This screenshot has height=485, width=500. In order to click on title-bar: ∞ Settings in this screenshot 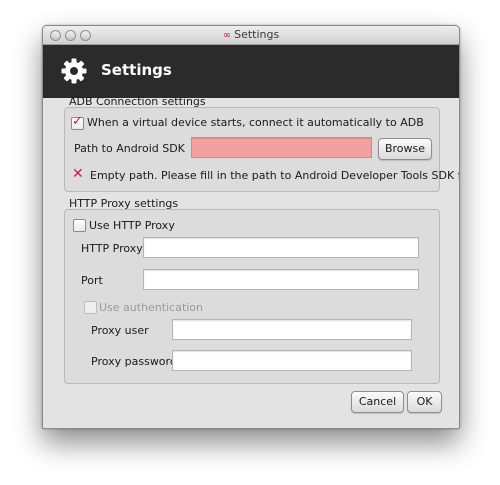, I will do `click(251, 35)`.